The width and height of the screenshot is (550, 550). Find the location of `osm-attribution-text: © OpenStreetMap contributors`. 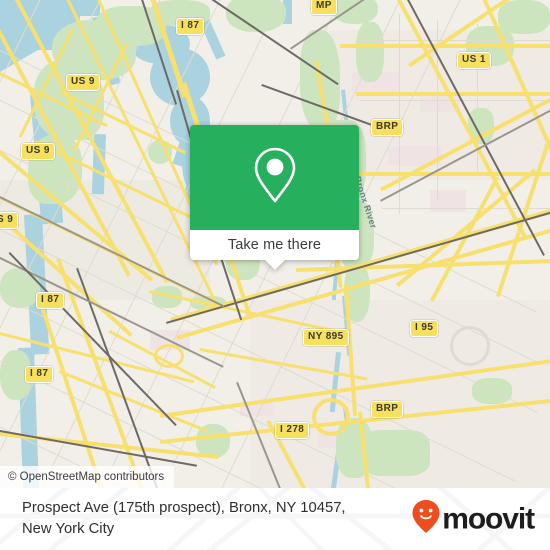

osm-attribution-text: © OpenStreetMap contributors is located at coordinates (86, 477).